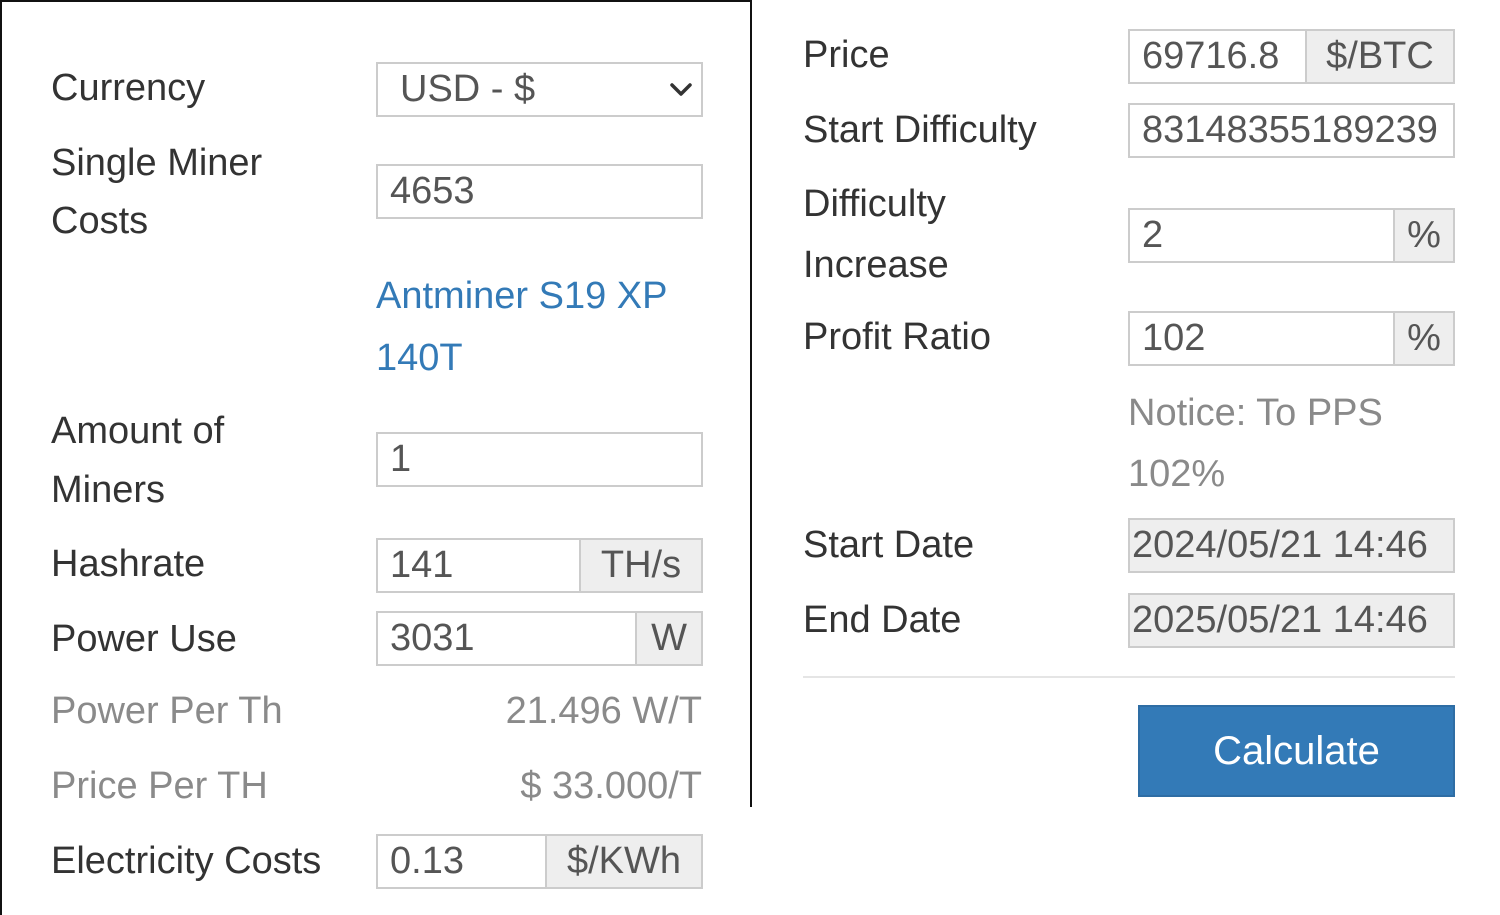 The image size is (1500, 915). Describe the element at coordinates (432, 638) in the screenshot. I see `power-use-value: 3031` at that location.